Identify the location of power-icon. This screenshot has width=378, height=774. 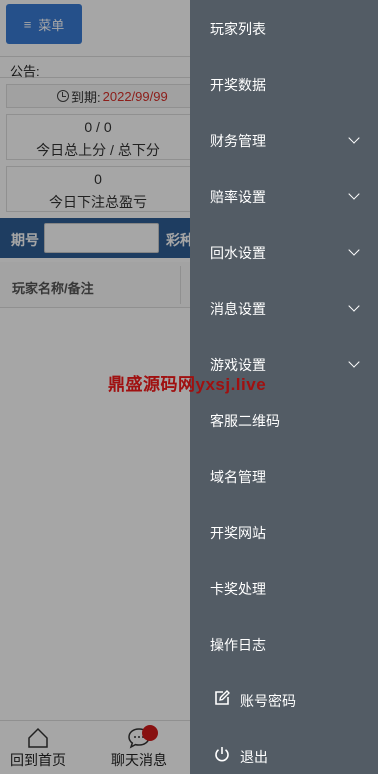
(222, 754).